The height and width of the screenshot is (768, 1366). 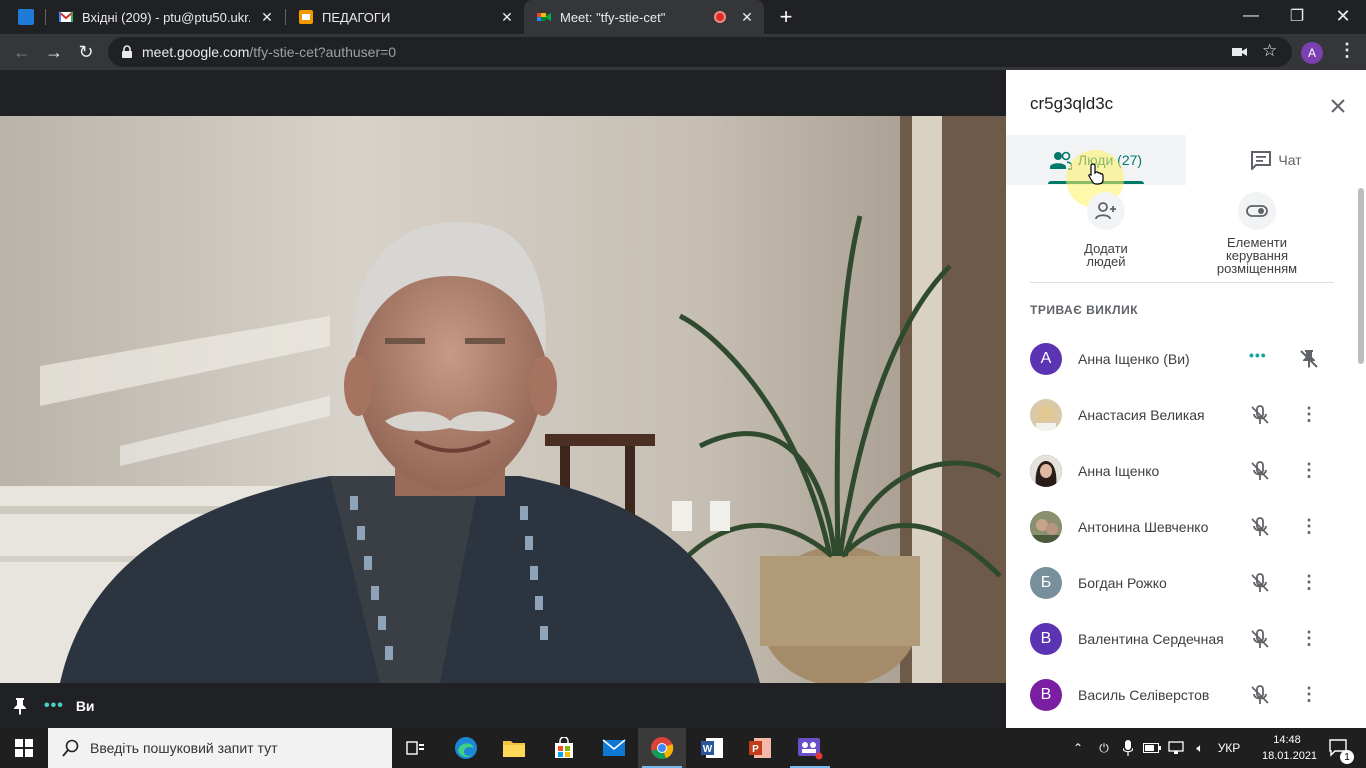 I want to click on battery-icon, so click(x=1152, y=748).